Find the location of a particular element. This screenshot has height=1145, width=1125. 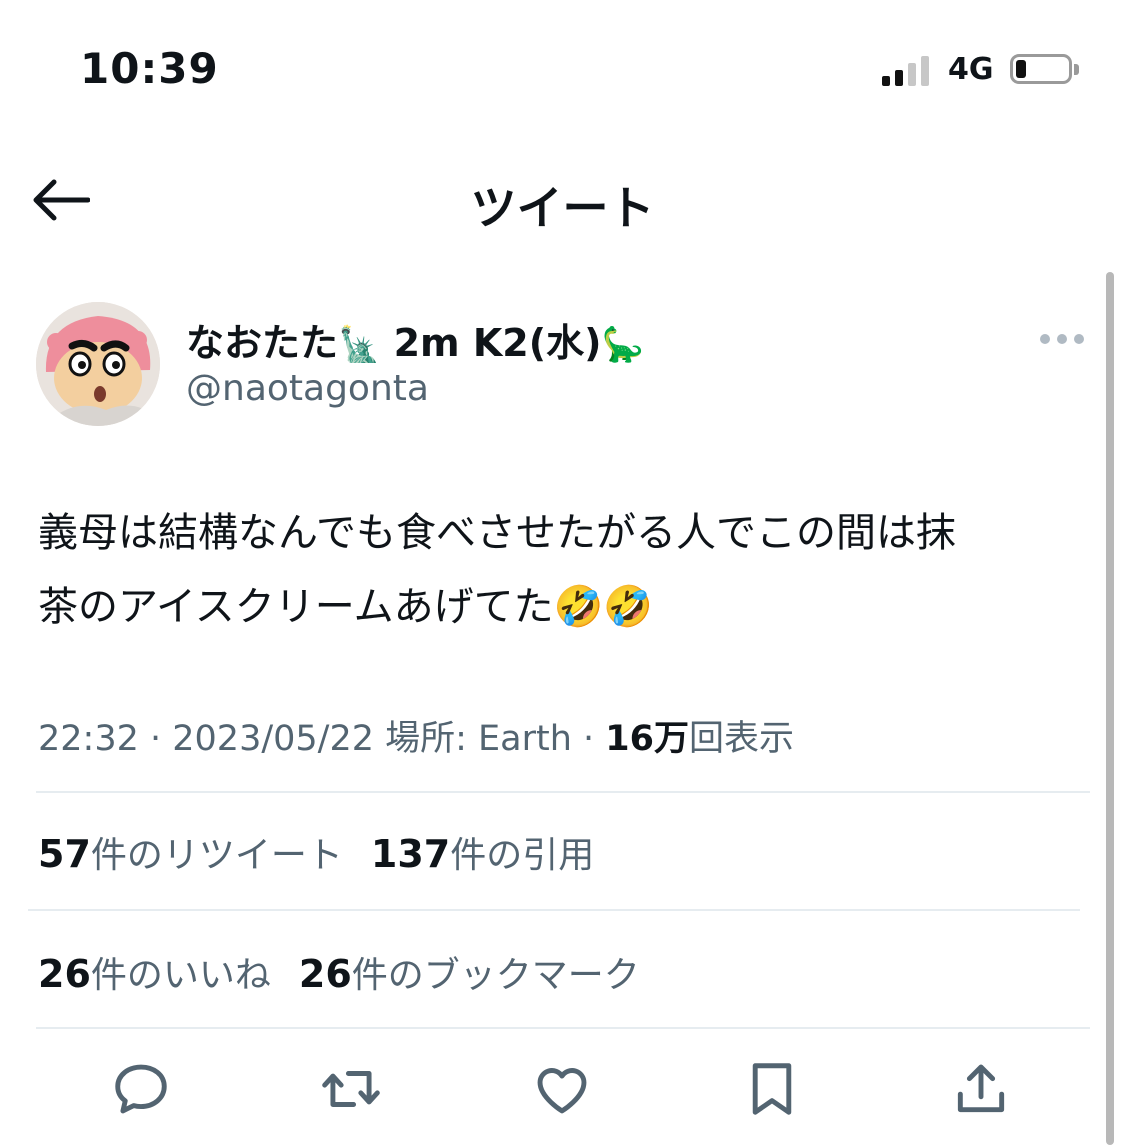

retweet-arrows-icon is located at coordinates (351, 1089).